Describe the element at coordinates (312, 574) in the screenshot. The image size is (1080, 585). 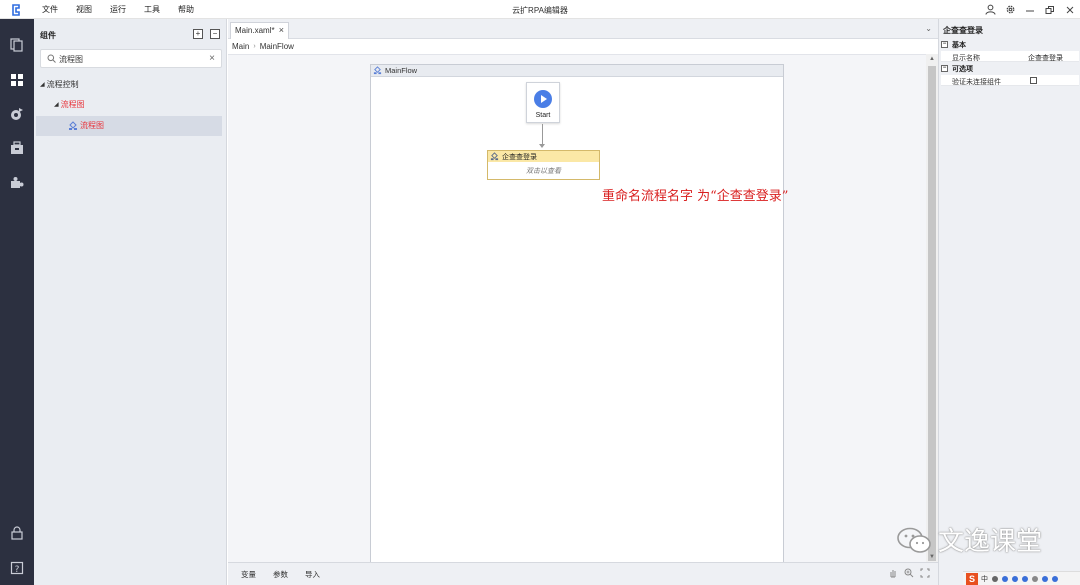
I see `tab-imports: 导入` at that location.